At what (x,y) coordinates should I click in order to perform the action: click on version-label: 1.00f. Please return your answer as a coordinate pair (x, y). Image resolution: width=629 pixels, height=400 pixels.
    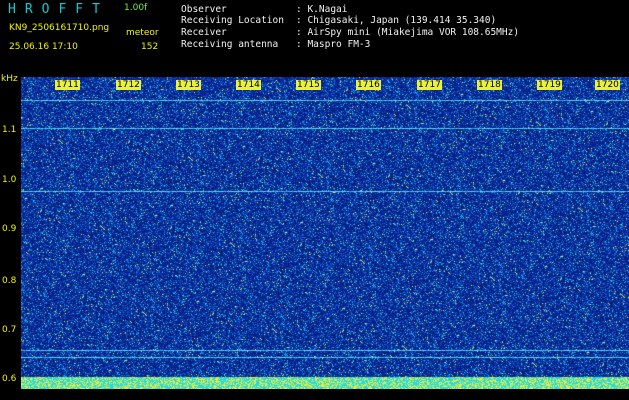
    Looking at the image, I should click on (136, 8).